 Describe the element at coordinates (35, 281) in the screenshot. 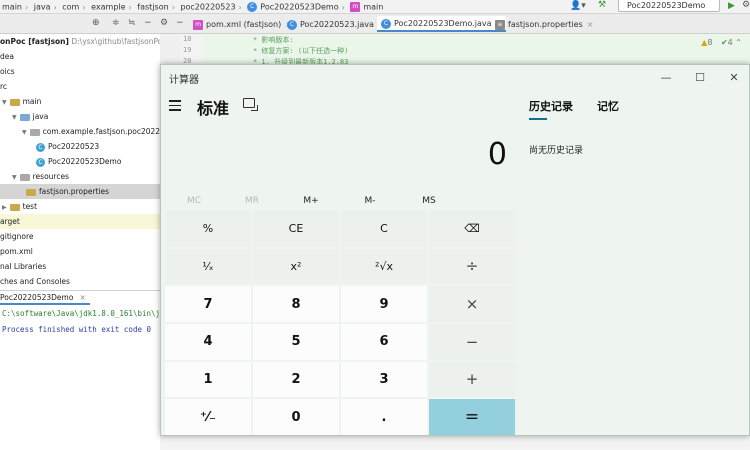

I see `tree-item-label: ches and Consoles` at that location.